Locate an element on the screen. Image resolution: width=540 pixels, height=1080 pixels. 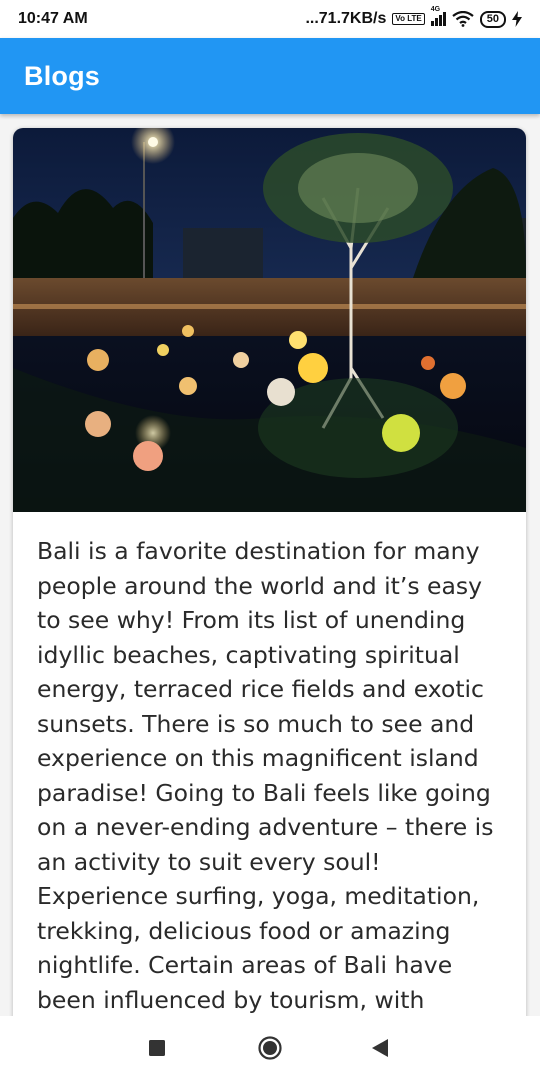
home-button is located at coordinates (270, 1048).